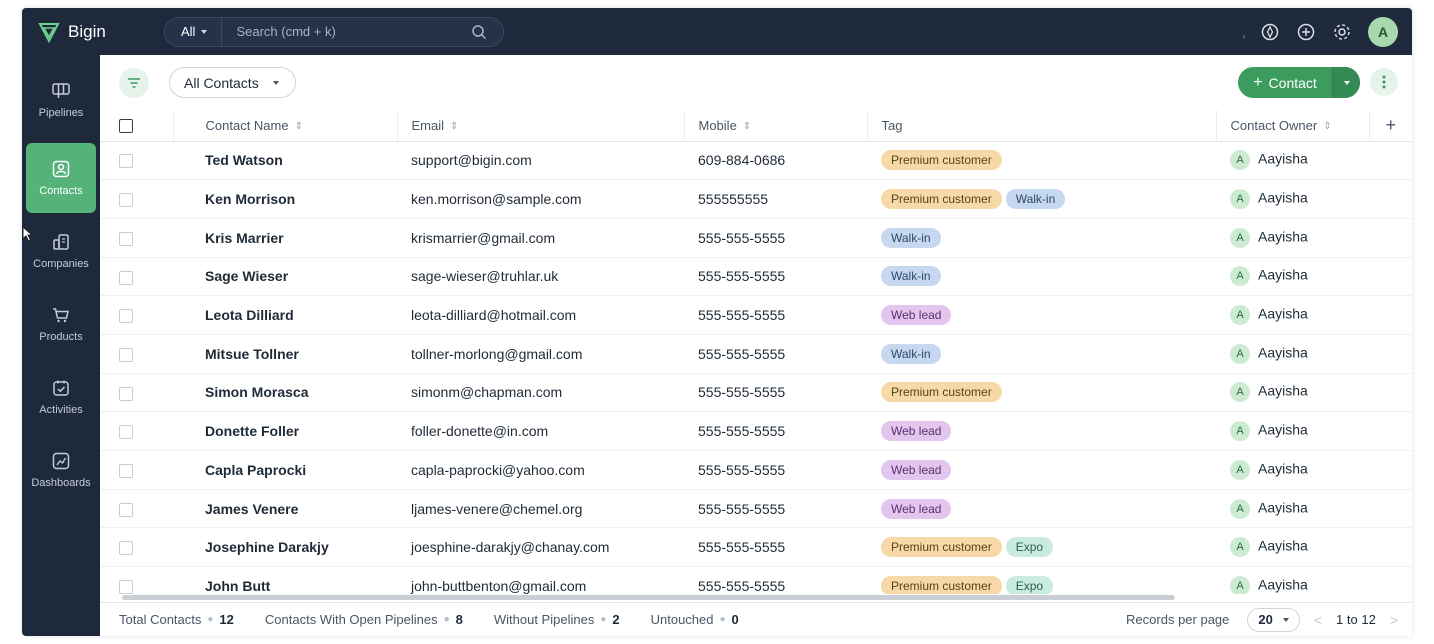 The width and height of the screenshot is (1434, 644). I want to click on contact-email: sage-wieser@truhlar.uk, so click(540, 277).